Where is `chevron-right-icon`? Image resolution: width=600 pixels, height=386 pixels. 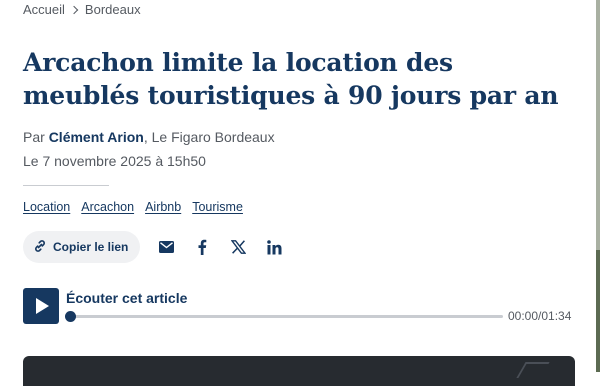 chevron-right-icon is located at coordinates (74, 9).